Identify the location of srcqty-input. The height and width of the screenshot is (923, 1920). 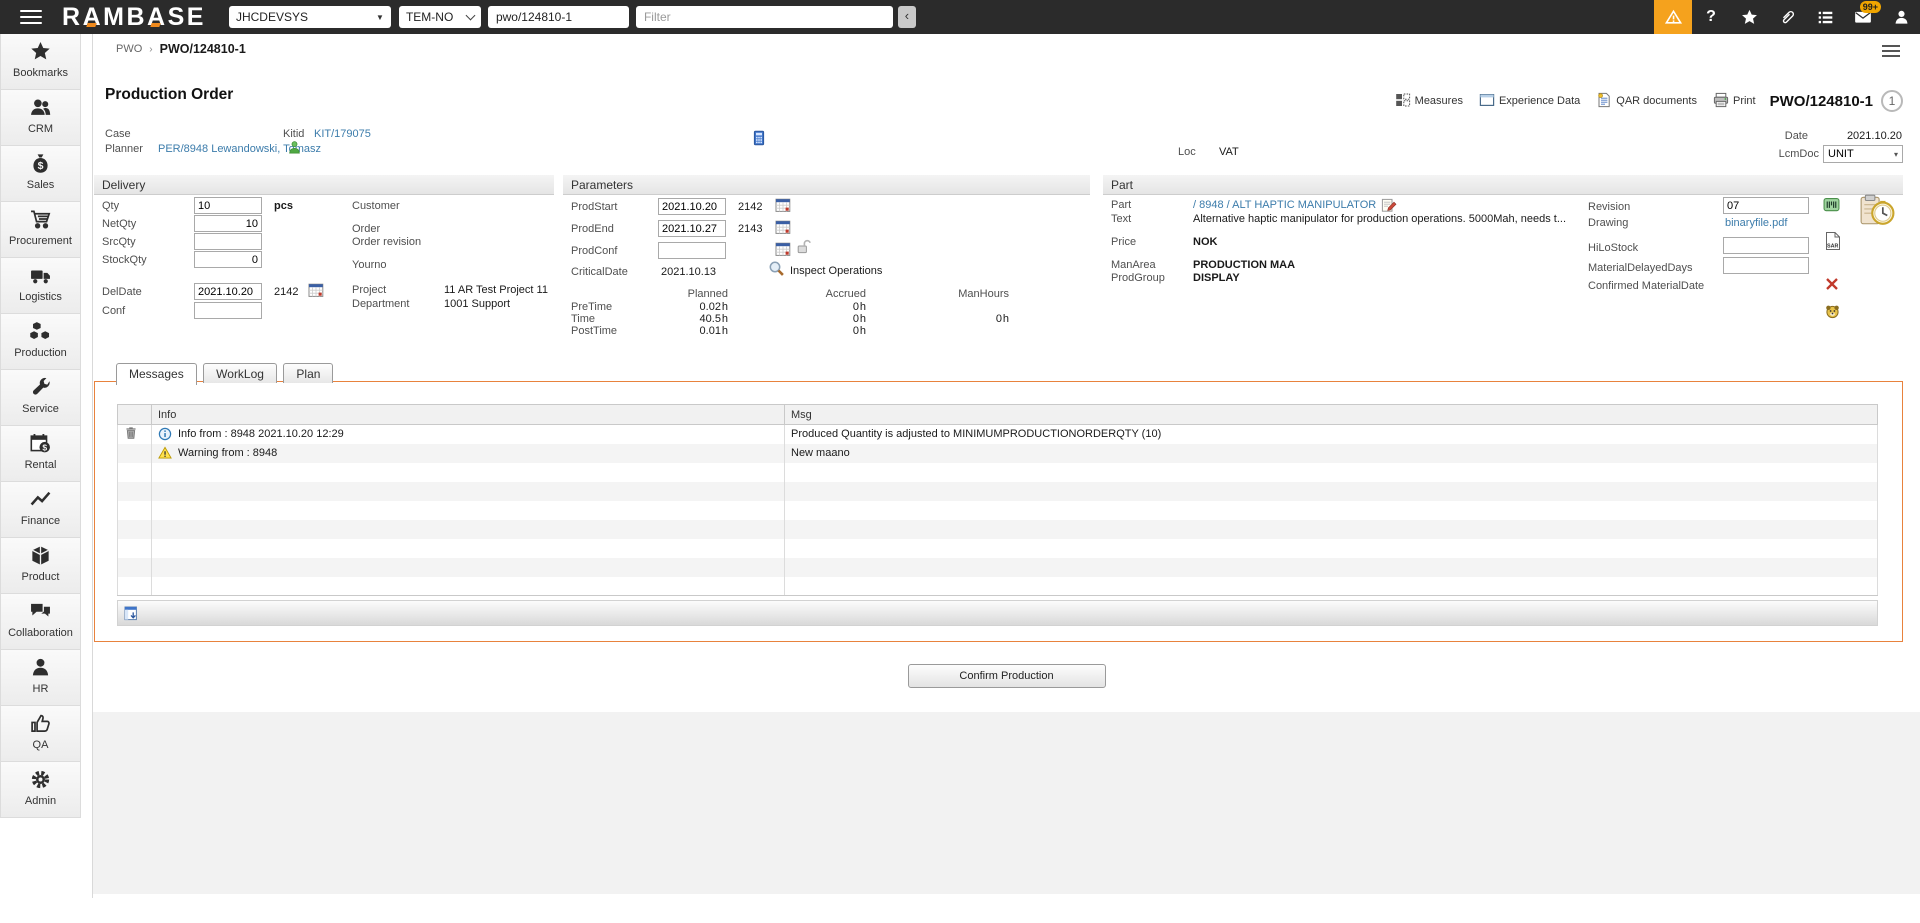
(228, 241).